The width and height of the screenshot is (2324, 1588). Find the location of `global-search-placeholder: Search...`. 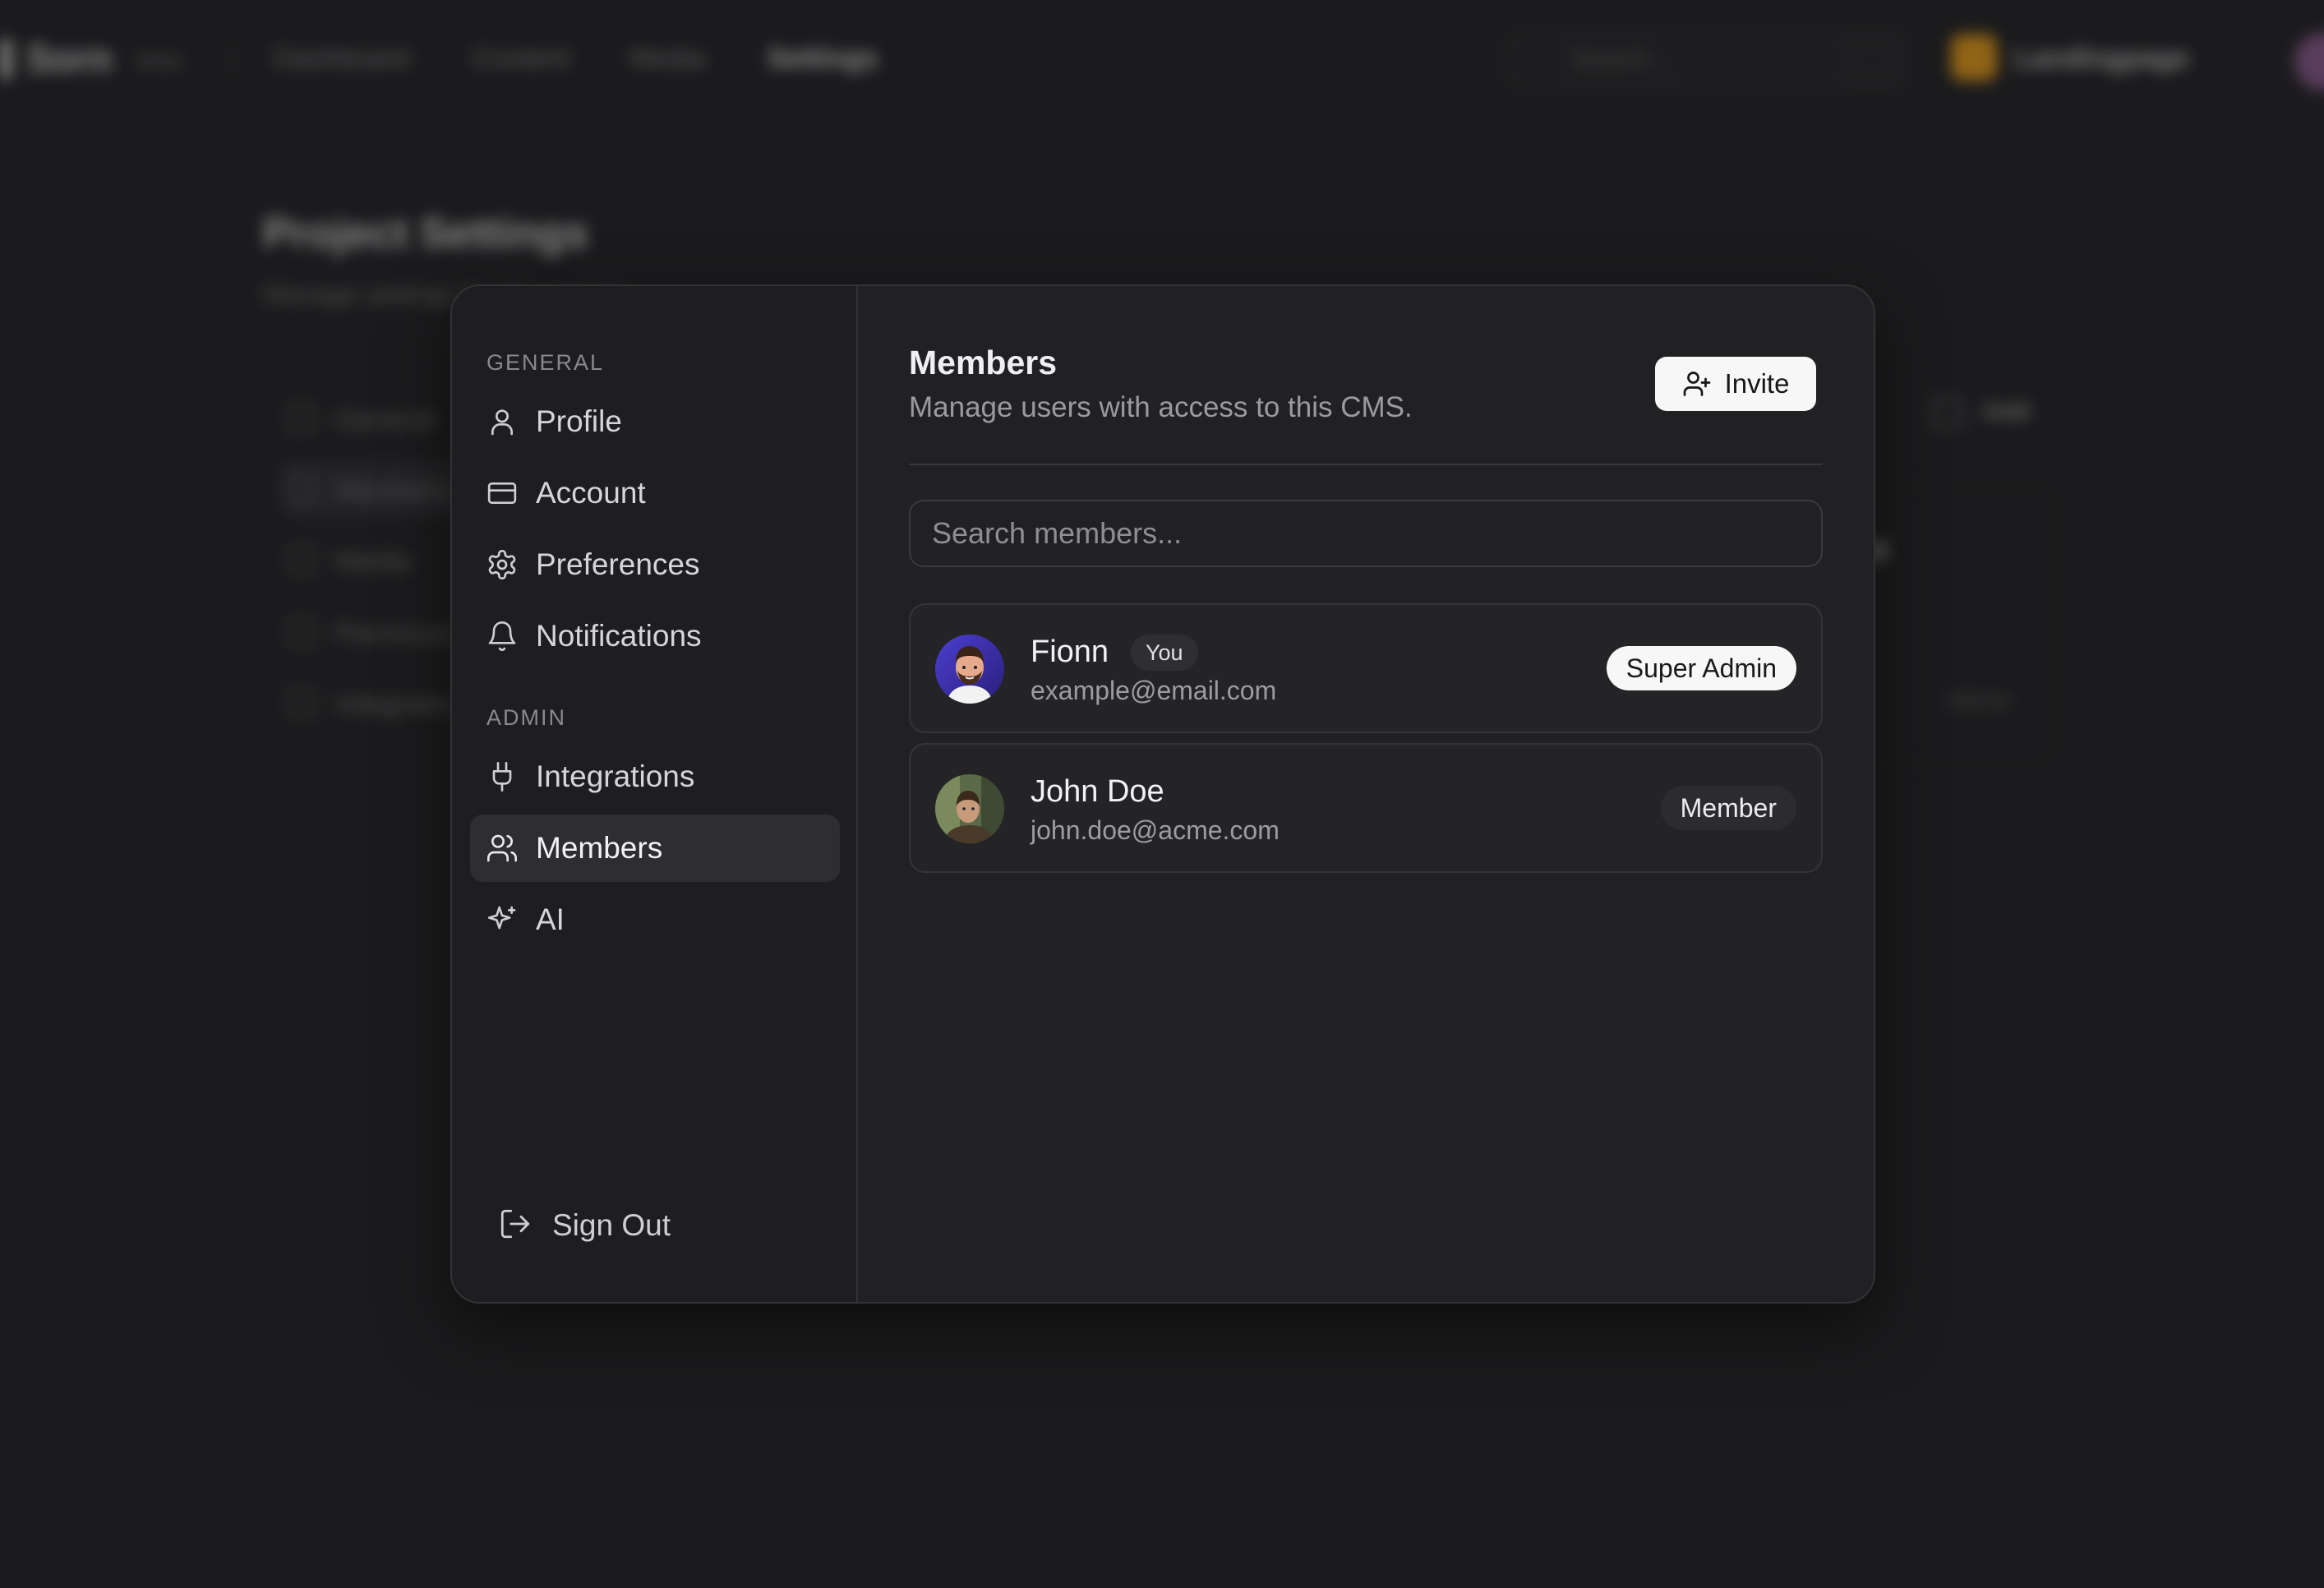

global-search-placeholder: Search... is located at coordinates (1621, 59).